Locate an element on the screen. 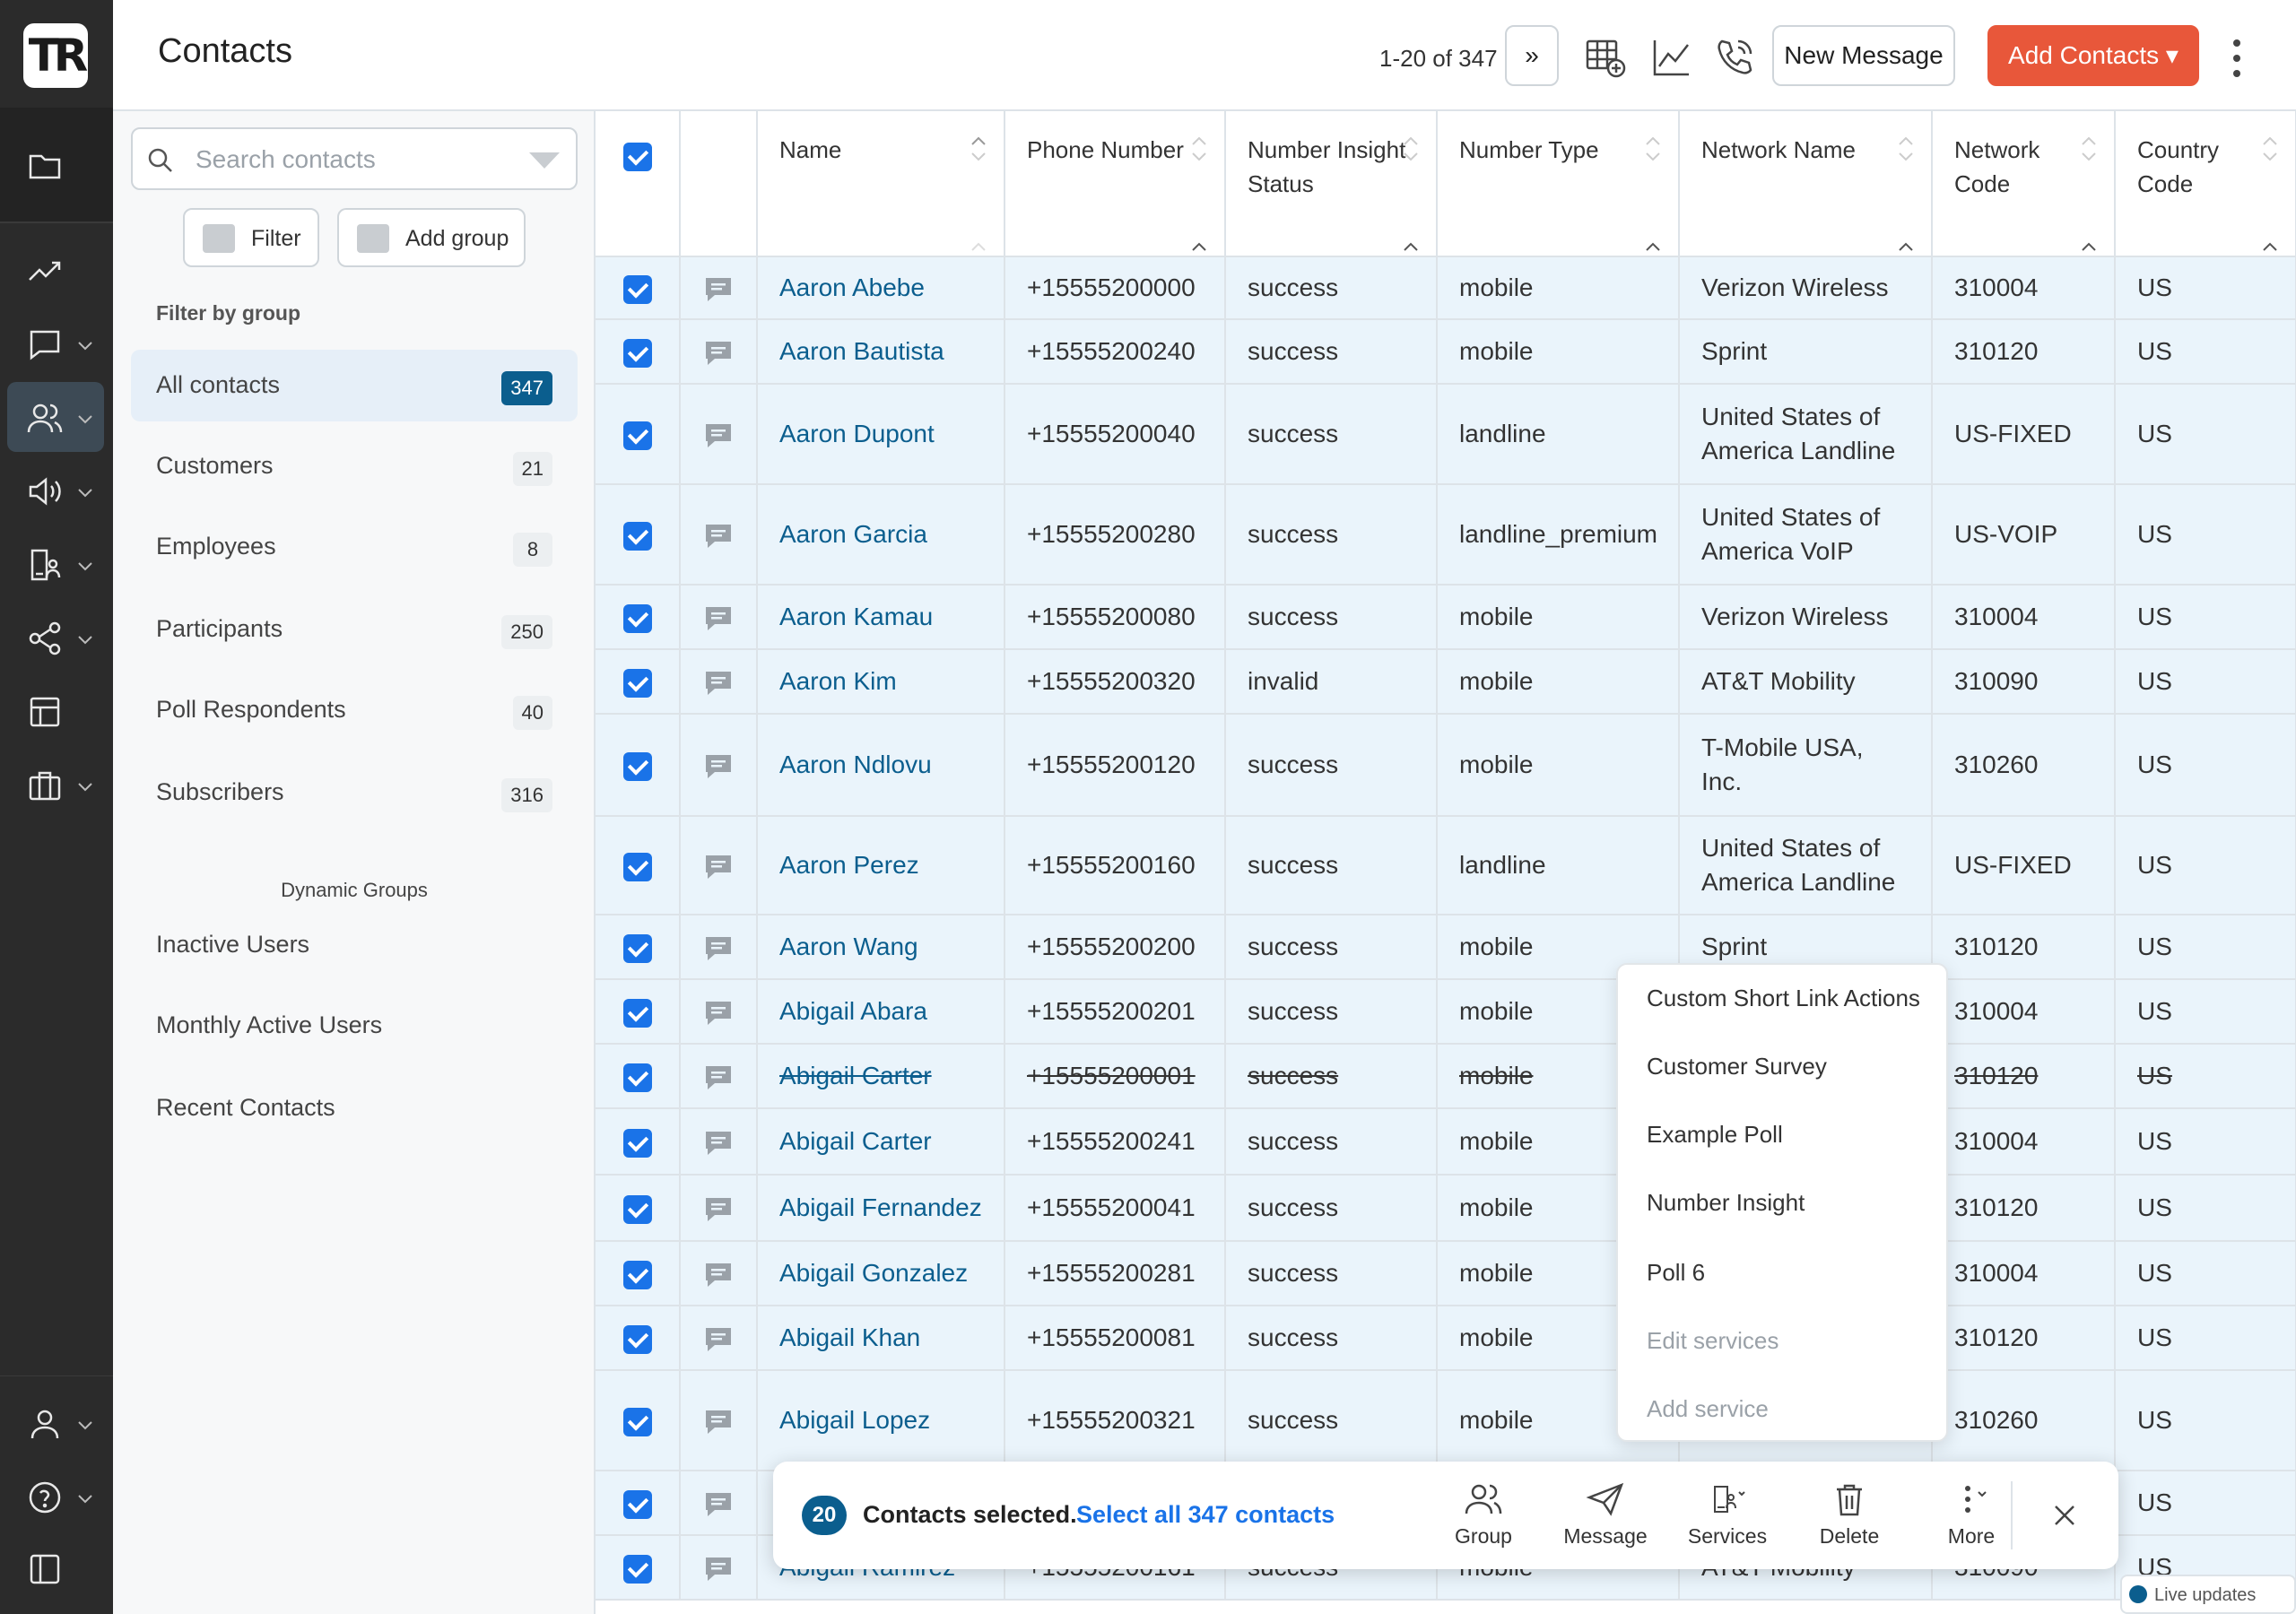 This screenshot has width=2296, height=1614. more-vertical-icon is located at coordinates (2237, 58).